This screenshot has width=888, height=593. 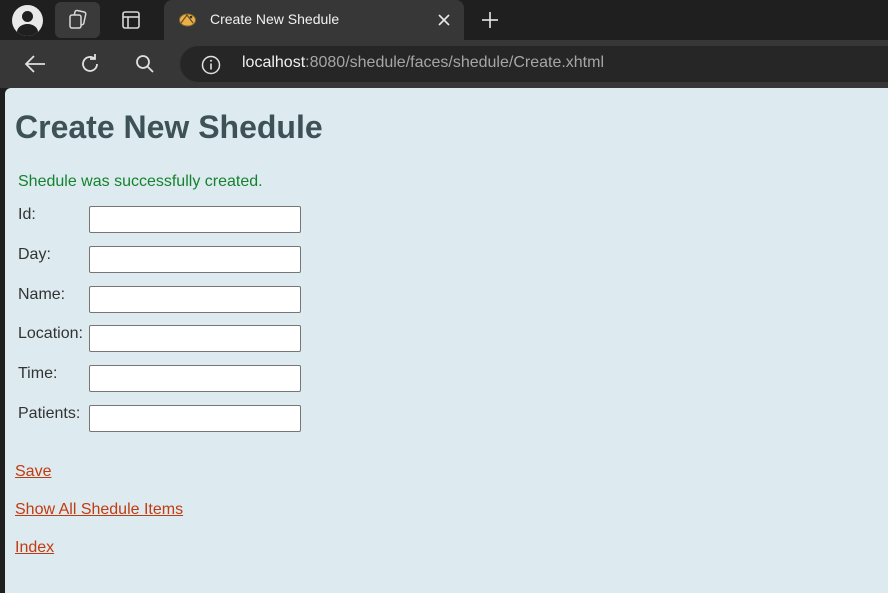 What do you see at coordinates (42, 294) in the screenshot?
I see `name-label: Name:` at bounding box center [42, 294].